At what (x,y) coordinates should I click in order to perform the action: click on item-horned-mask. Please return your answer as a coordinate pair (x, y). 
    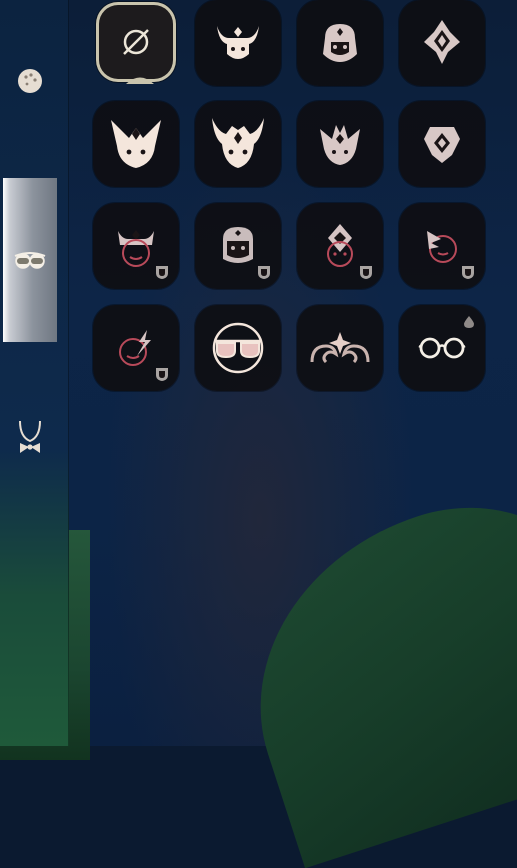
    Looking at the image, I should click on (238, 43).